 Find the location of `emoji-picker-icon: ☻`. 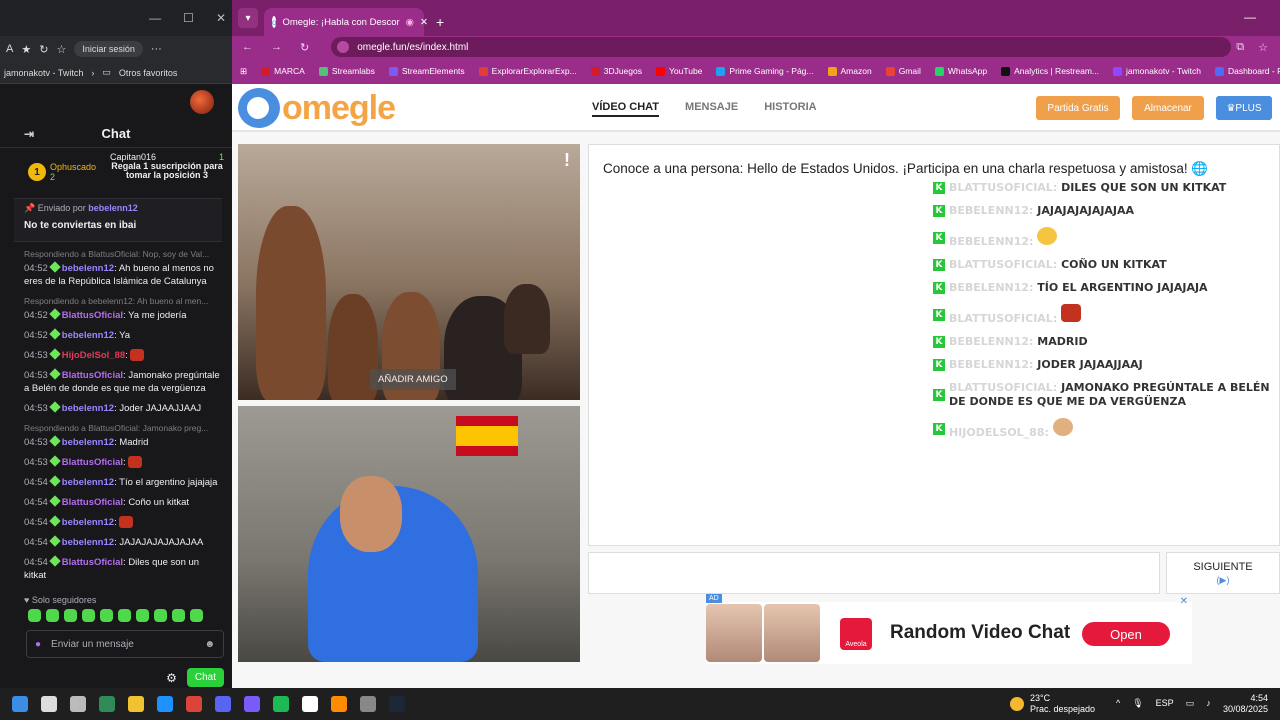

emoji-picker-icon: ☻ is located at coordinates (209, 644).